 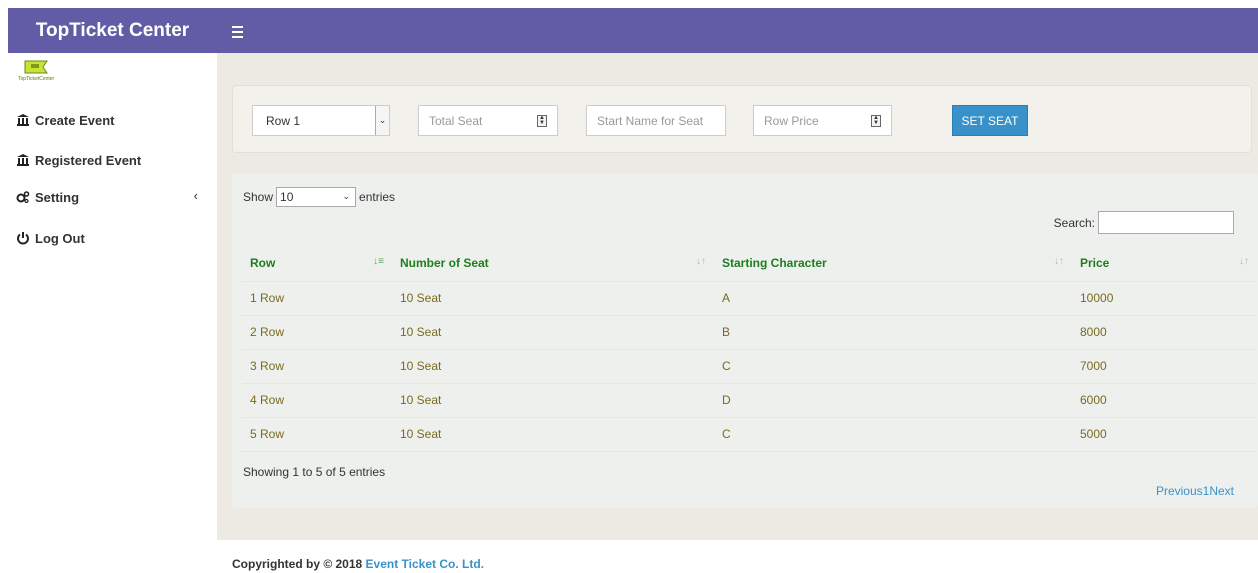 What do you see at coordinates (1164, 366) in the screenshot?
I see `cell-price: 7000` at bounding box center [1164, 366].